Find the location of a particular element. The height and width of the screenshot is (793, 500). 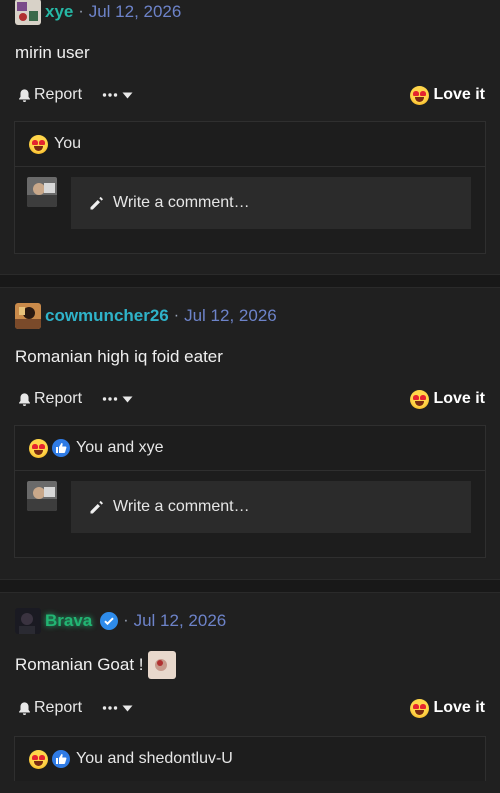

reactions-summary: You is located at coordinates (250, 144).